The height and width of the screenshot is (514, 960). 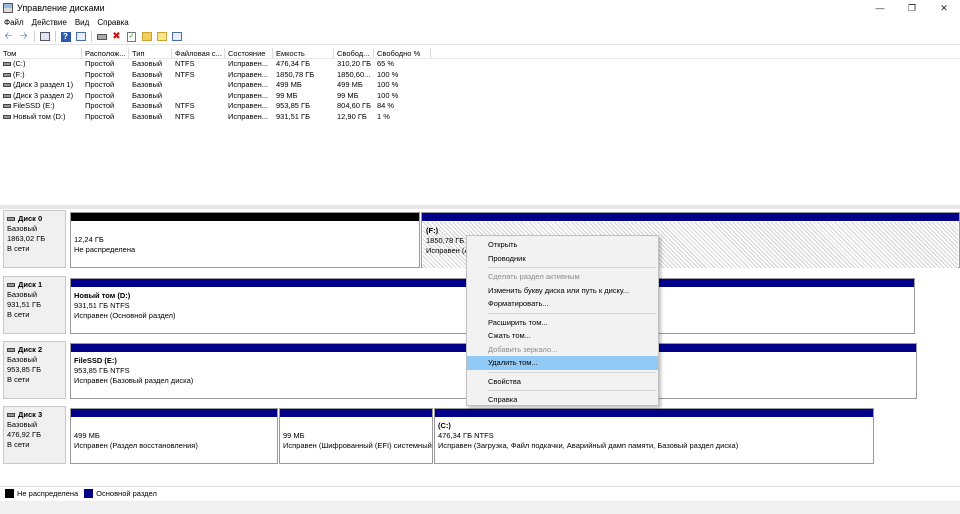 What do you see at coordinates (18, 379) in the screenshot?
I see `disk-status: В сети` at bounding box center [18, 379].